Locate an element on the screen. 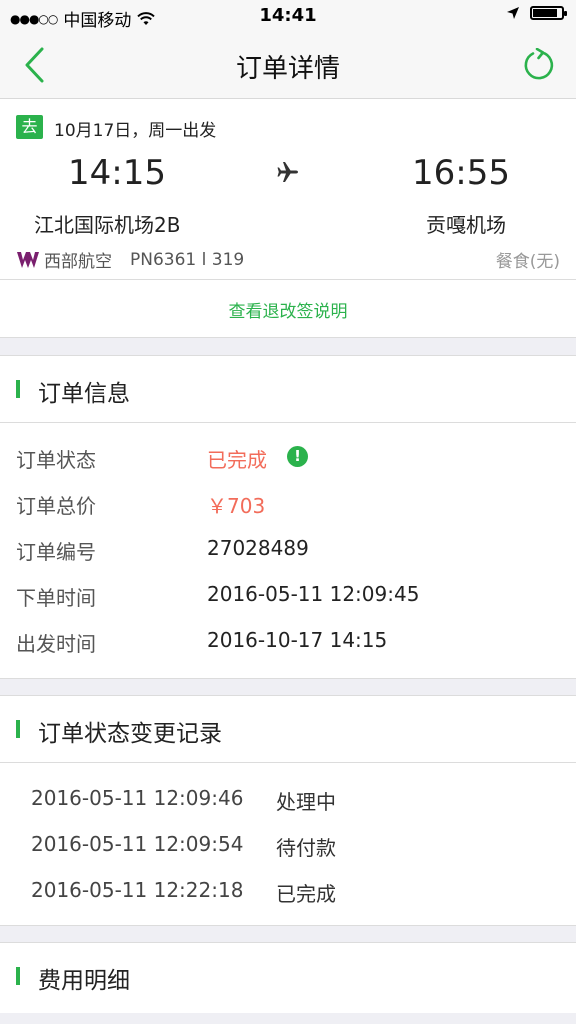 This screenshot has width=576, height=1024. log-status: 处理中 is located at coordinates (306, 802).